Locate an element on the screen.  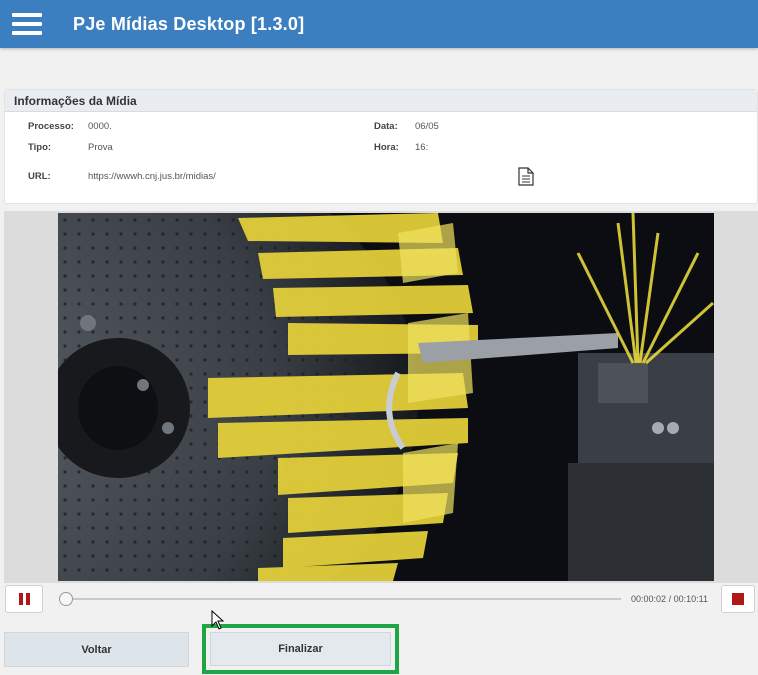
voltar-button: Voltar is located at coordinates (96, 649).